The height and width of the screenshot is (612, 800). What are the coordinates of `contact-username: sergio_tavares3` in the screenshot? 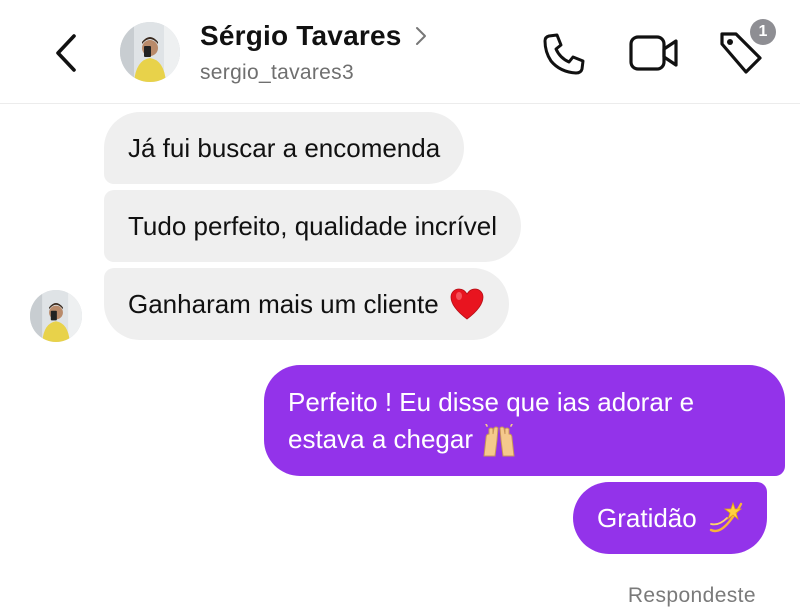 It's located at (277, 72).